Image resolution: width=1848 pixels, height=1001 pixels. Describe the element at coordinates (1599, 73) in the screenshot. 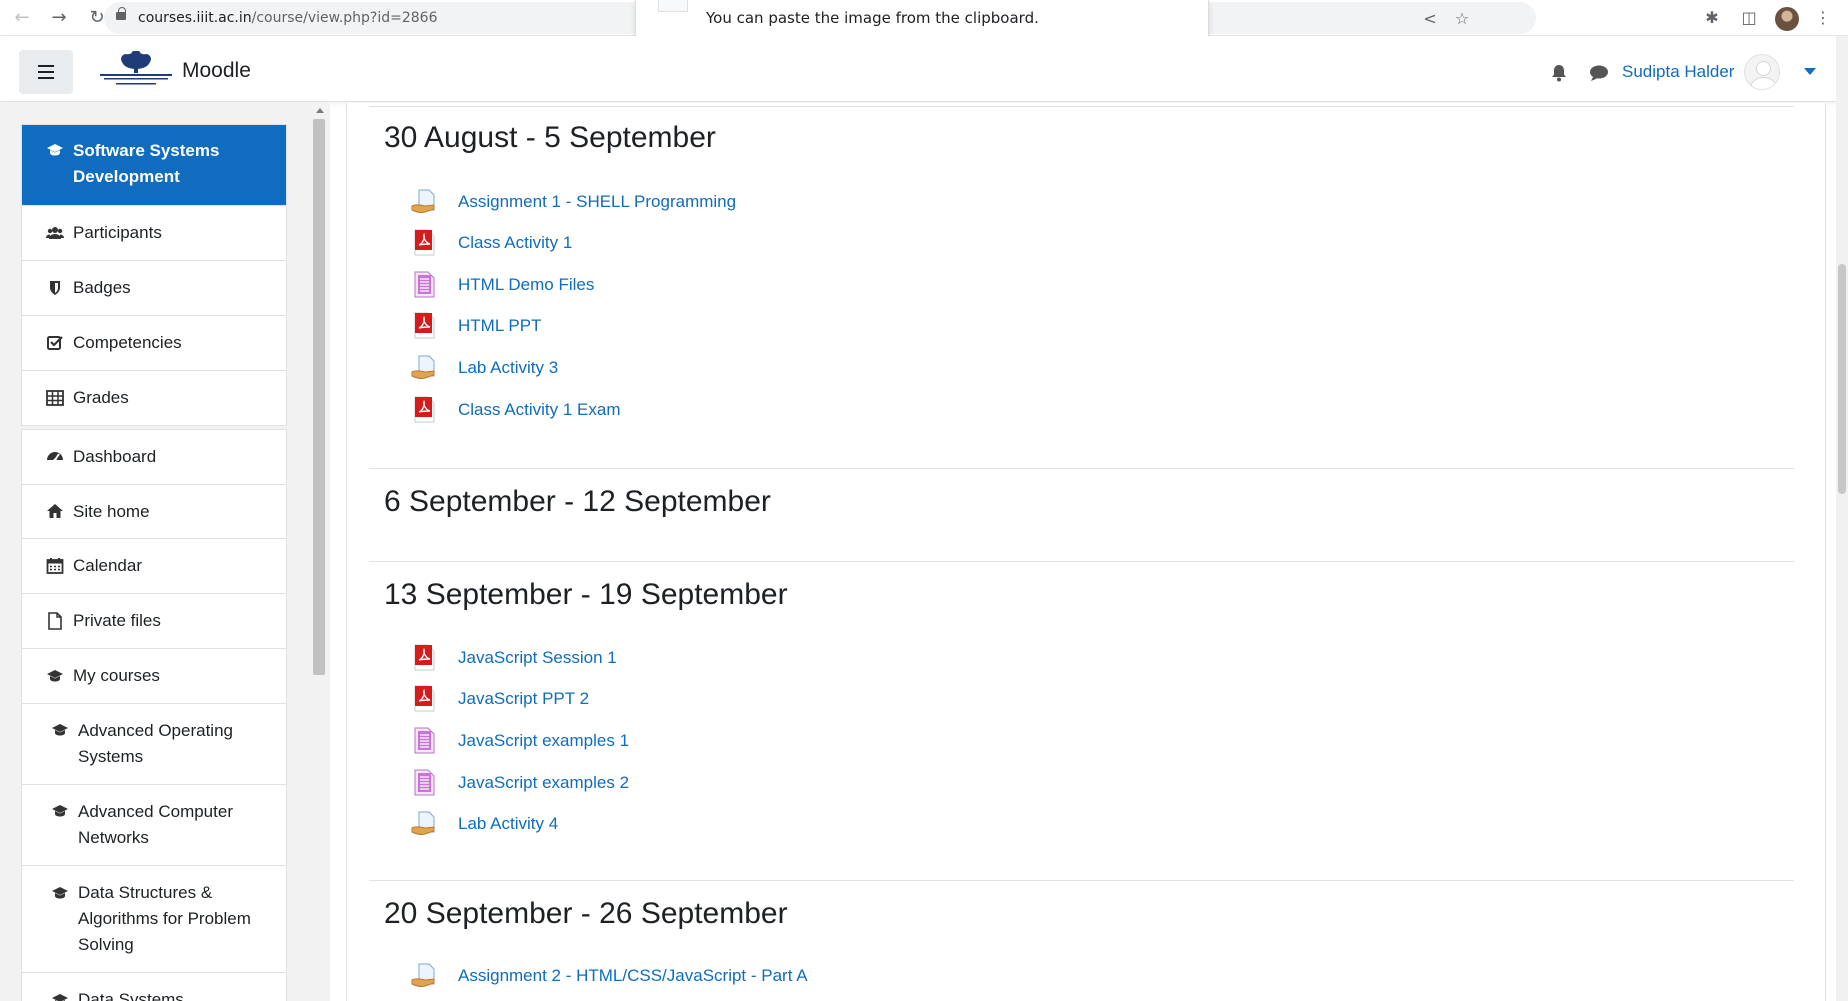

I see `messages-bubble-icon` at that location.